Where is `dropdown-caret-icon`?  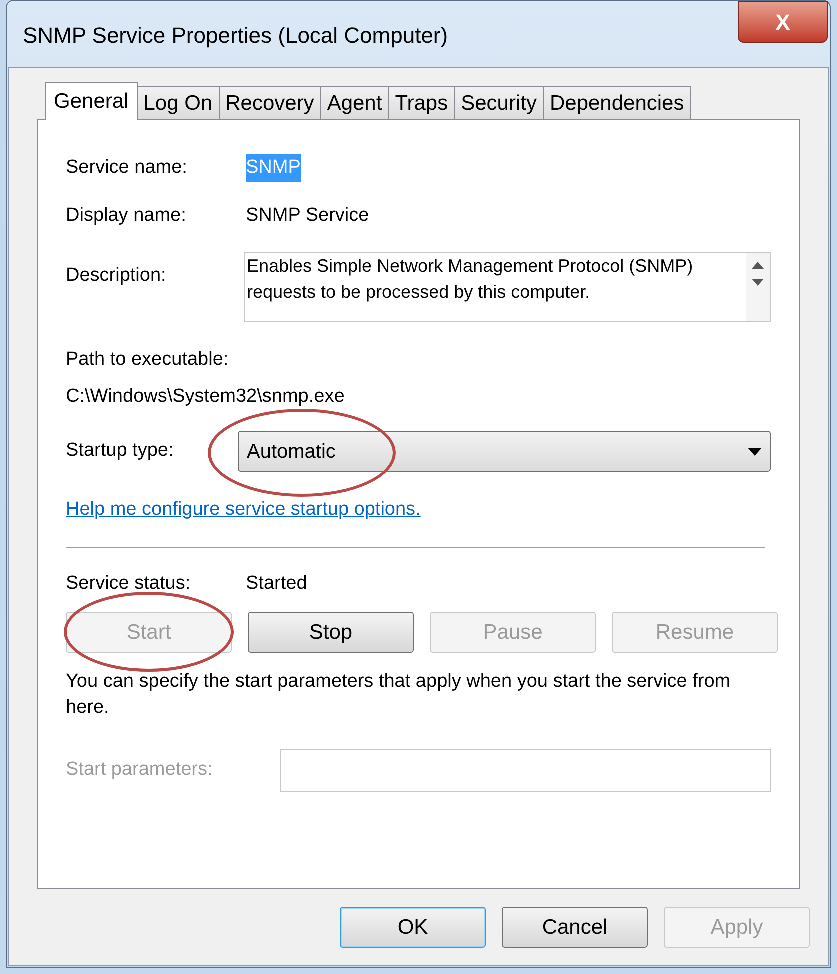 dropdown-caret-icon is located at coordinates (755, 452).